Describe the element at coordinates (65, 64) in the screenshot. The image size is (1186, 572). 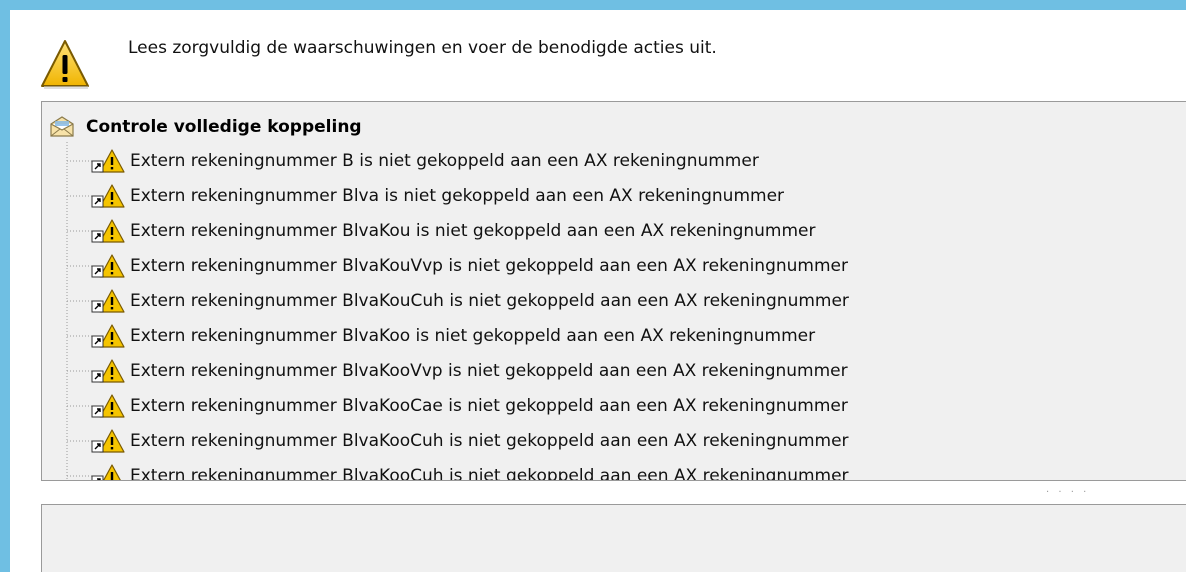
I see `warning-icon` at that location.